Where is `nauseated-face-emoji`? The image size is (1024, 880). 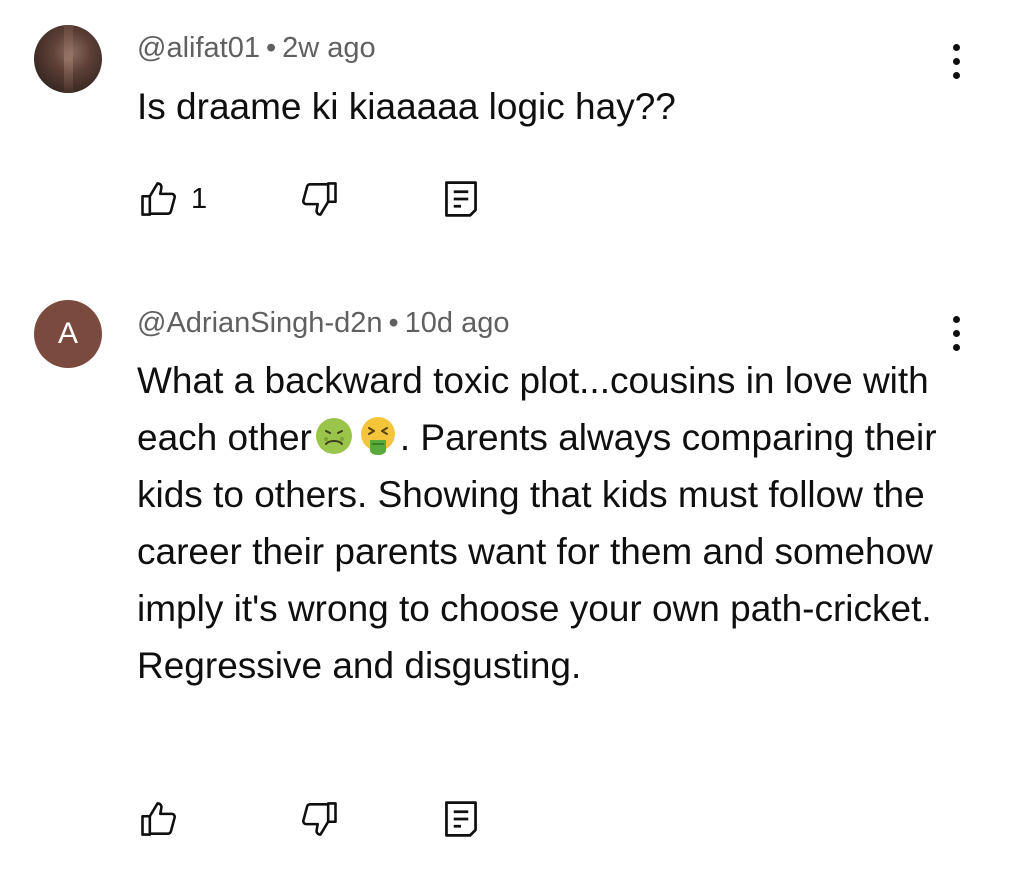 nauseated-face-emoji is located at coordinates (333, 436).